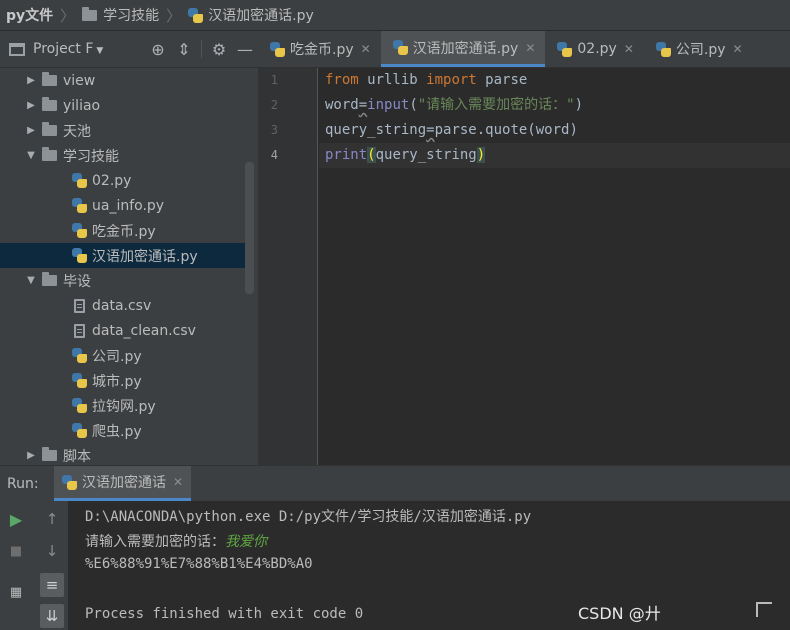 The height and width of the screenshot is (630, 790). Describe the element at coordinates (23, 483) in the screenshot. I see `run-label: Run:` at that location.